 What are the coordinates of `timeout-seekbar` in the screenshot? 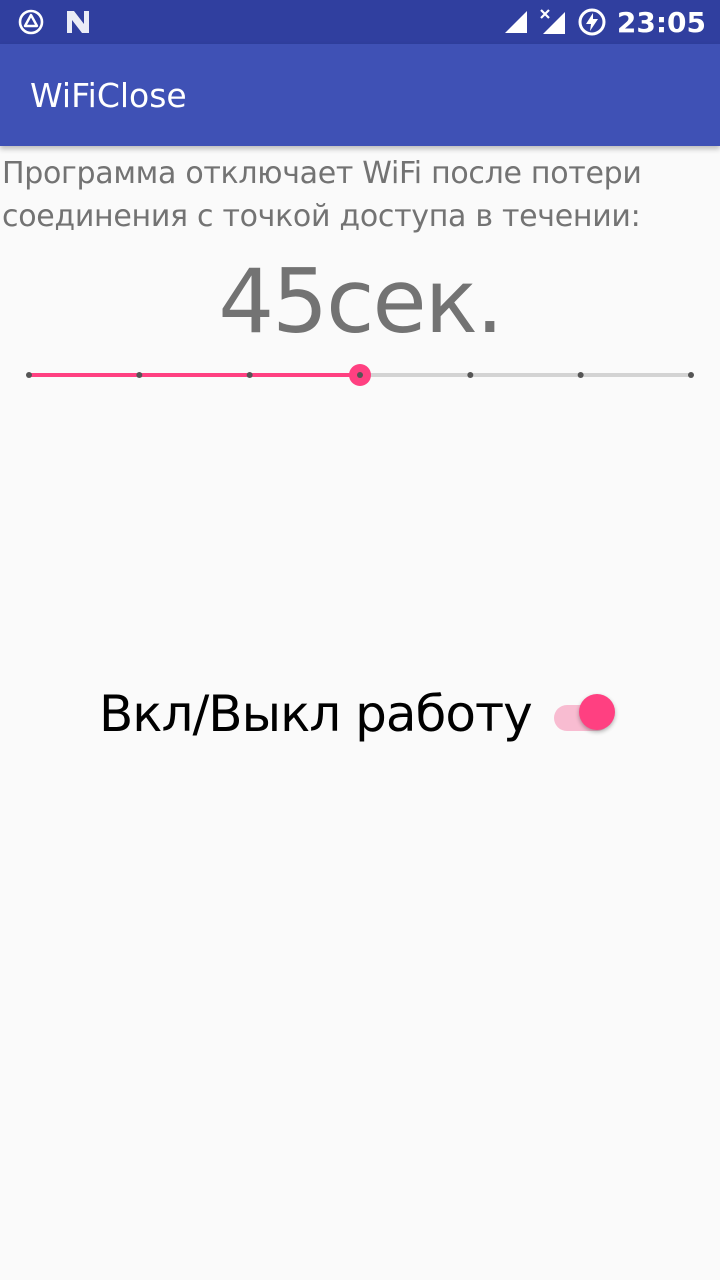 It's located at (360, 375).